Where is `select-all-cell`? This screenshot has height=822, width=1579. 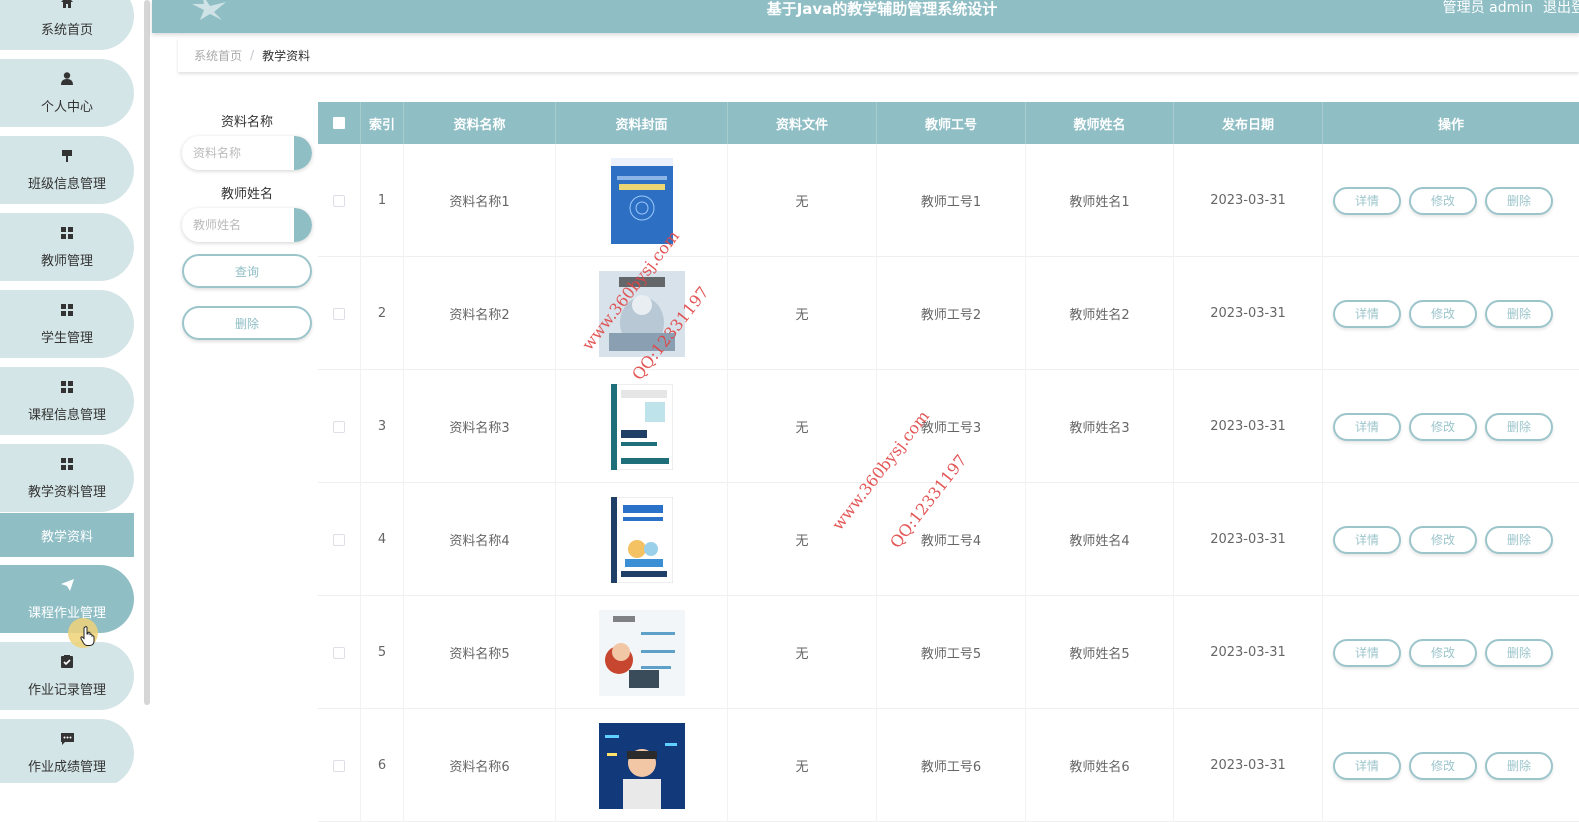
select-all-cell is located at coordinates (339, 123).